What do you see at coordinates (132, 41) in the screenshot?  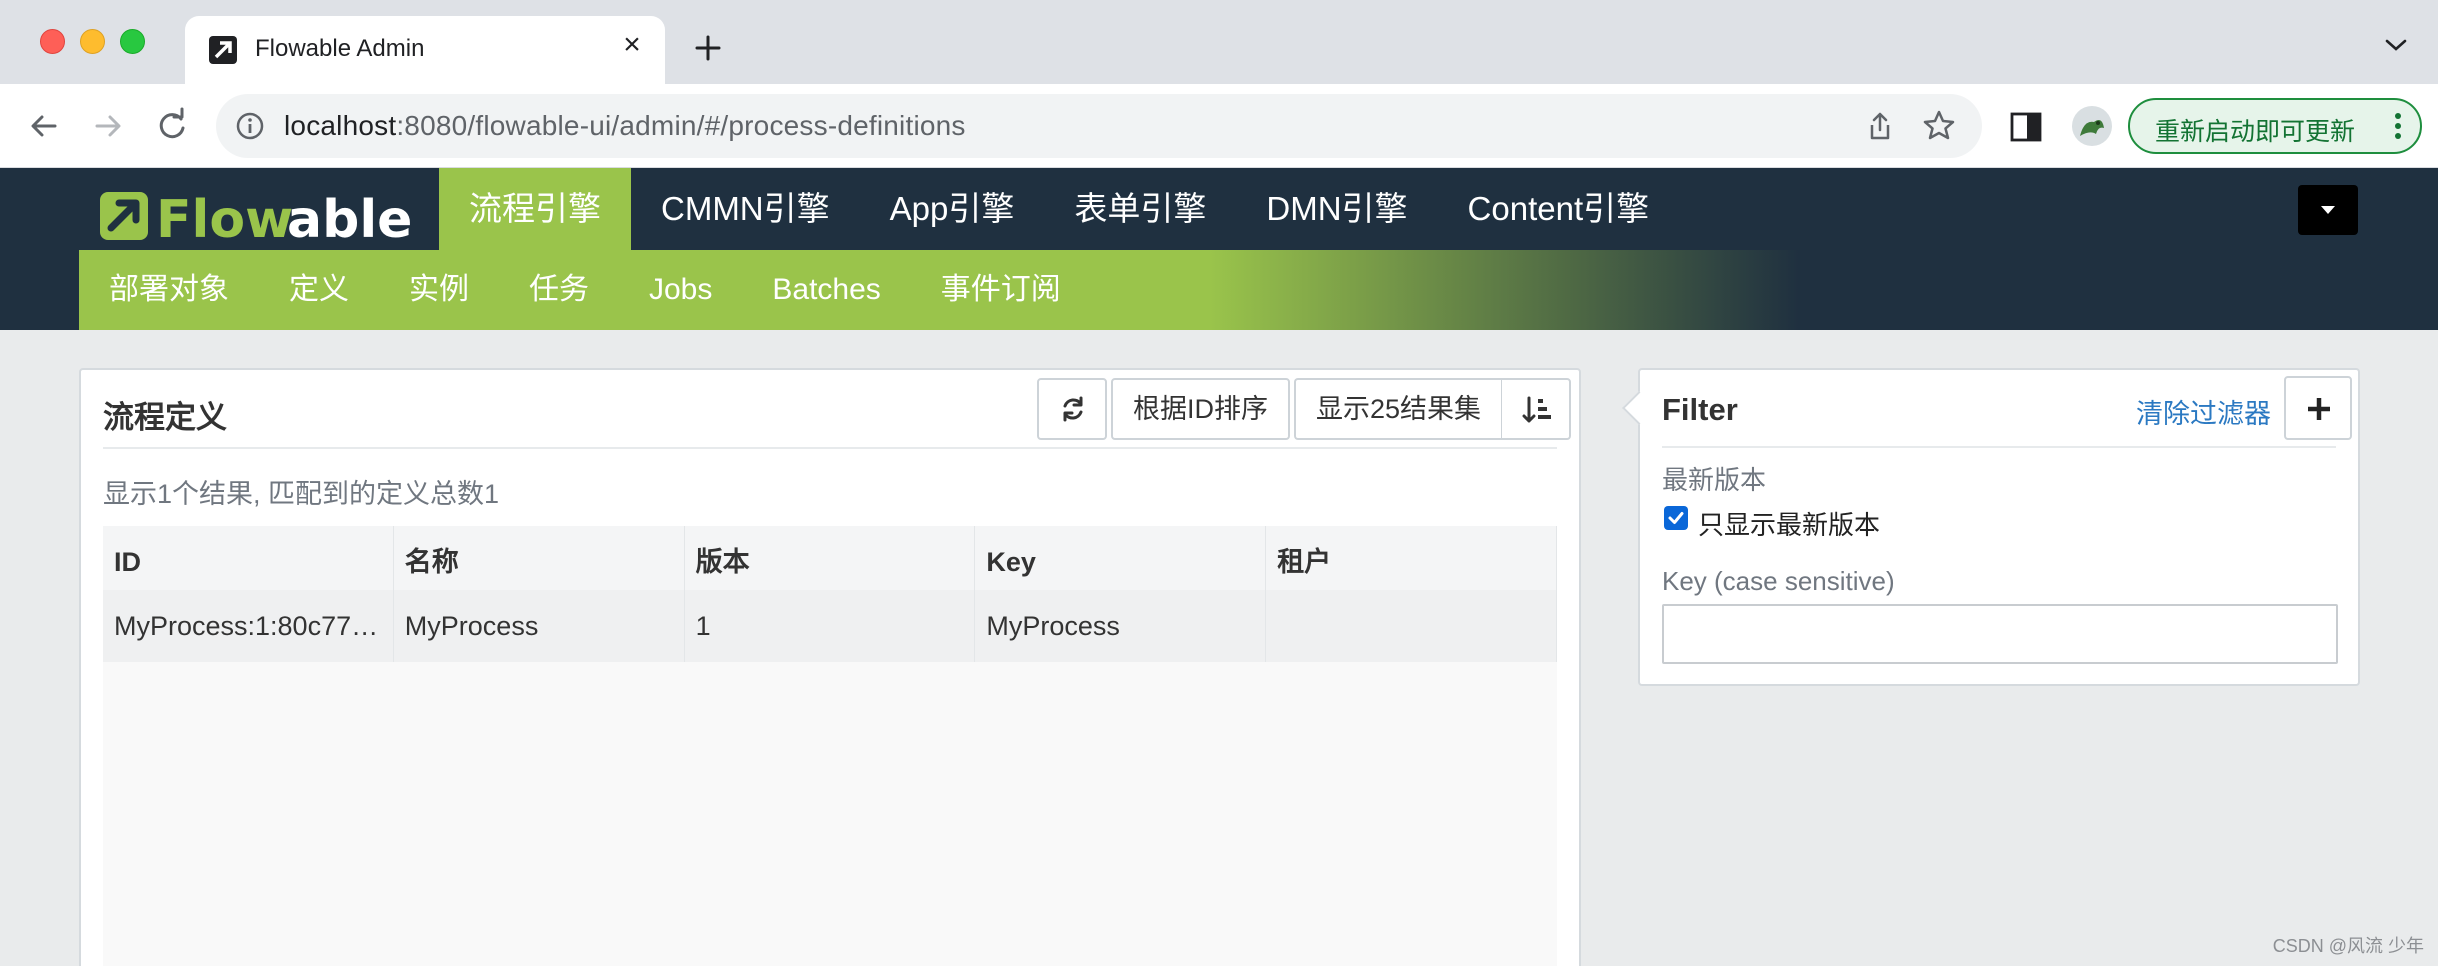 I see `window-zoom-button` at bounding box center [132, 41].